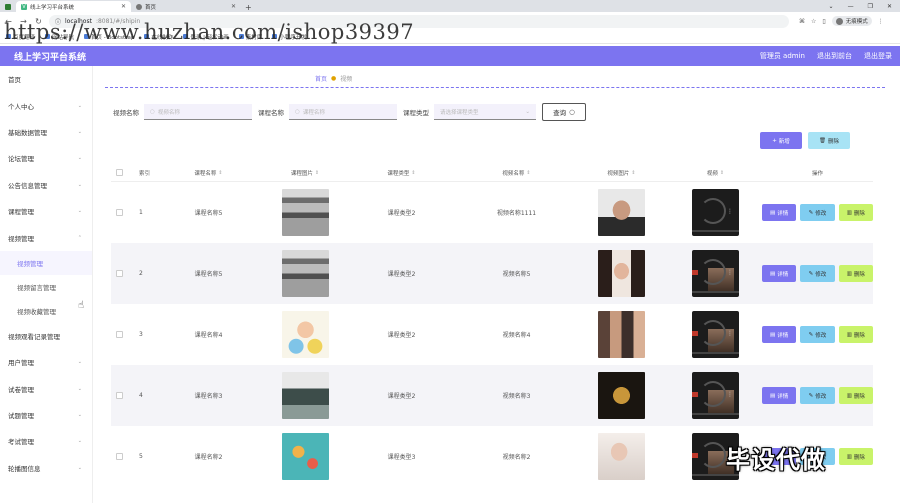 The image size is (900, 503). What do you see at coordinates (248, 7) in the screenshot?
I see `new-tab-icon: +` at bounding box center [248, 7].